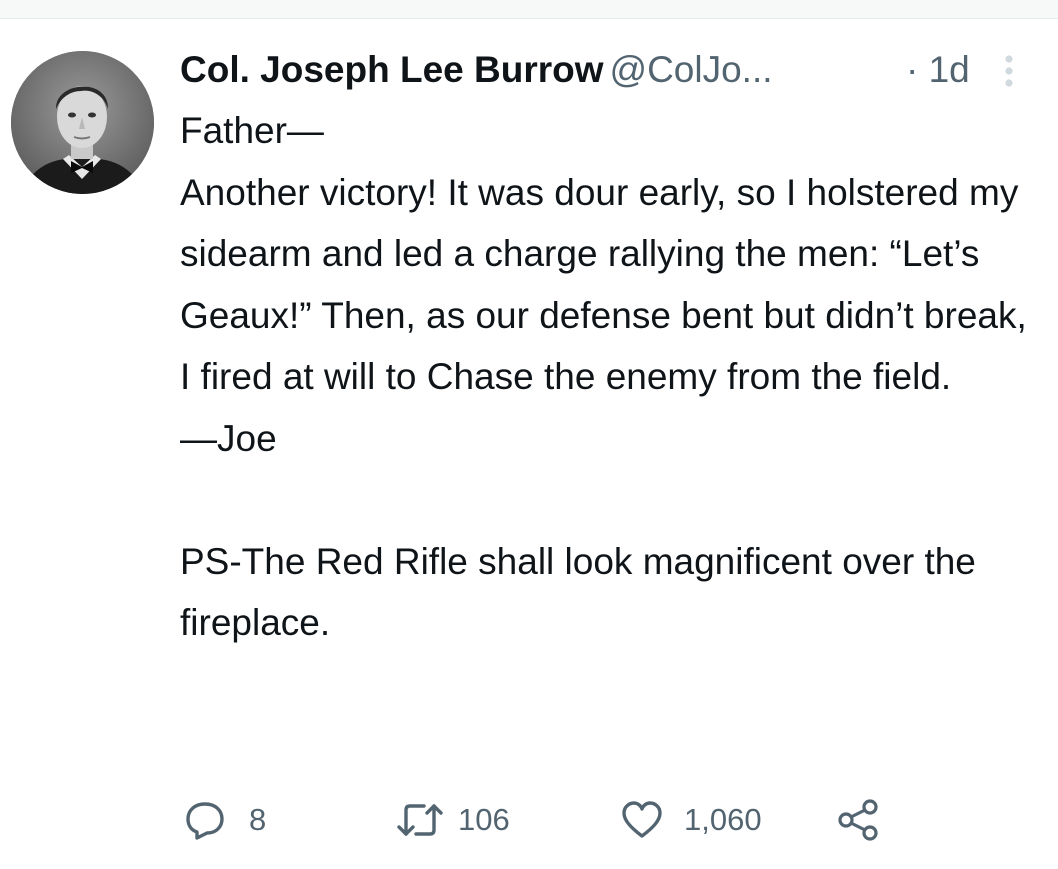 Image resolution: width=1058 pixels, height=869 pixels. Describe the element at coordinates (252, 130) in the screenshot. I see `tweet-salutation: Father—` at that location.